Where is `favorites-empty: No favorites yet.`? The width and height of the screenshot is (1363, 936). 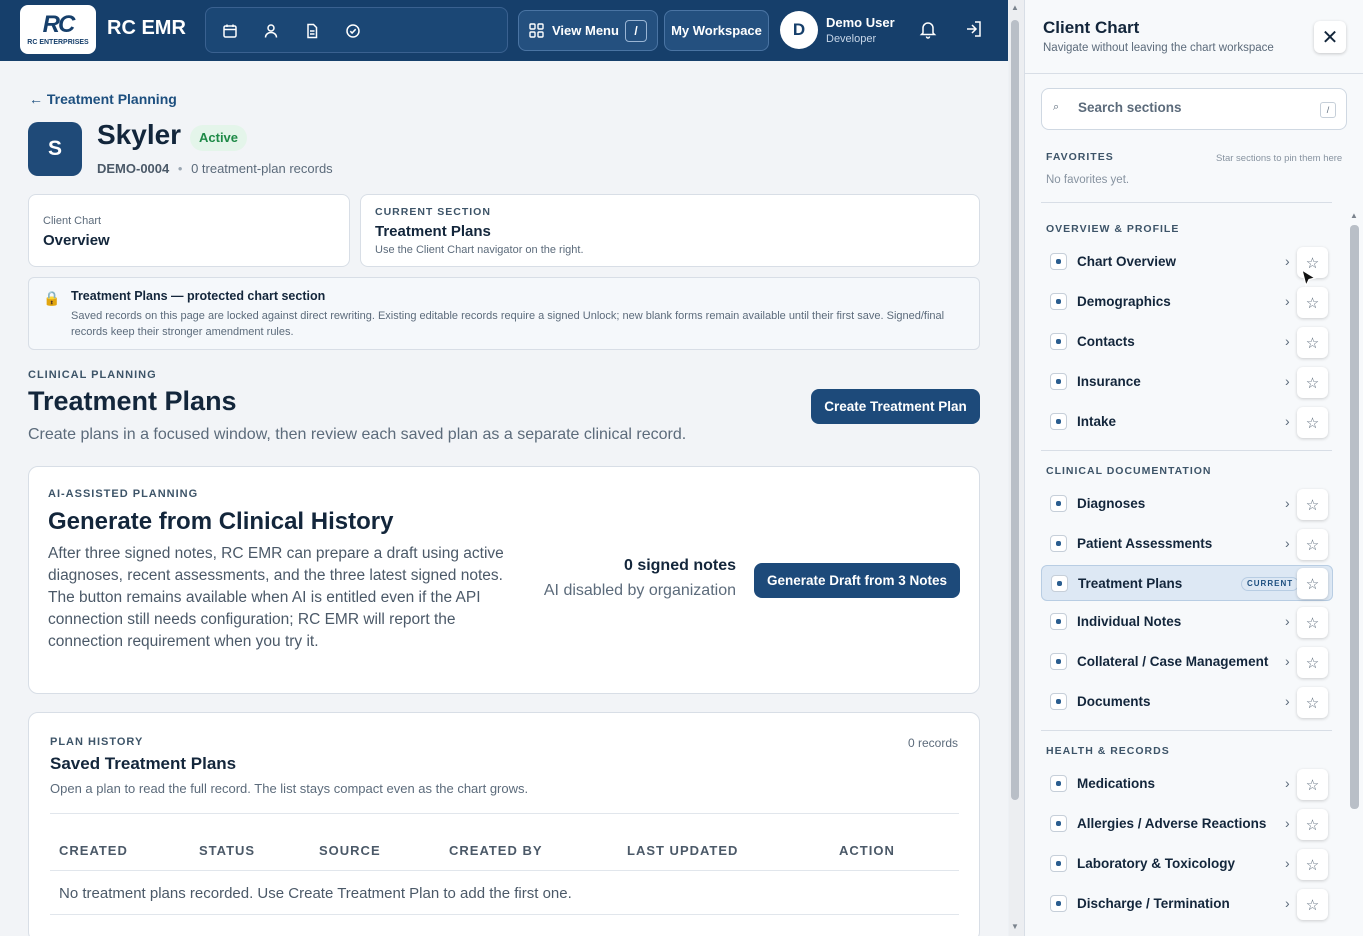 favorites-empty: No favorites yet. is located at coordinates (1088, 180).